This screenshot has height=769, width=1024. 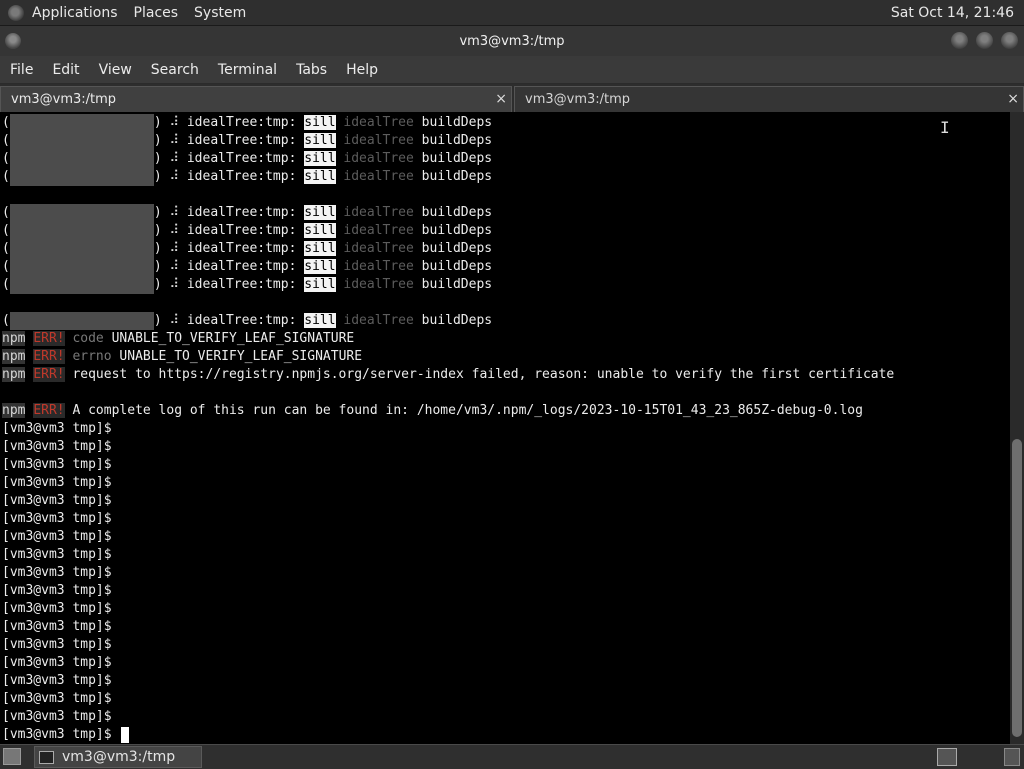 What do you see at coordinates (952, 13) in the screenshot?
I see `clock: Sat Oct 14, 21:46` at bounding box center [952, 13].